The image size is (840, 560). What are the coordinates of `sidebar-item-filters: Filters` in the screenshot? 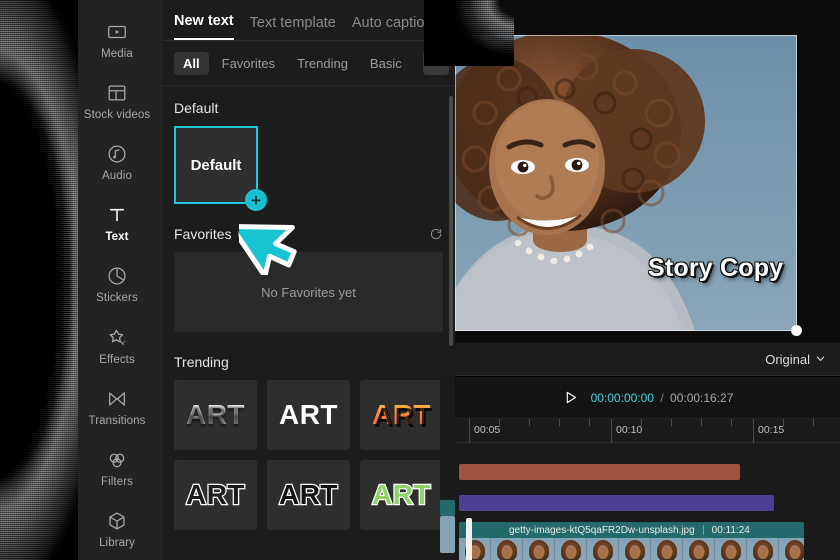 It's located at (117, 468).